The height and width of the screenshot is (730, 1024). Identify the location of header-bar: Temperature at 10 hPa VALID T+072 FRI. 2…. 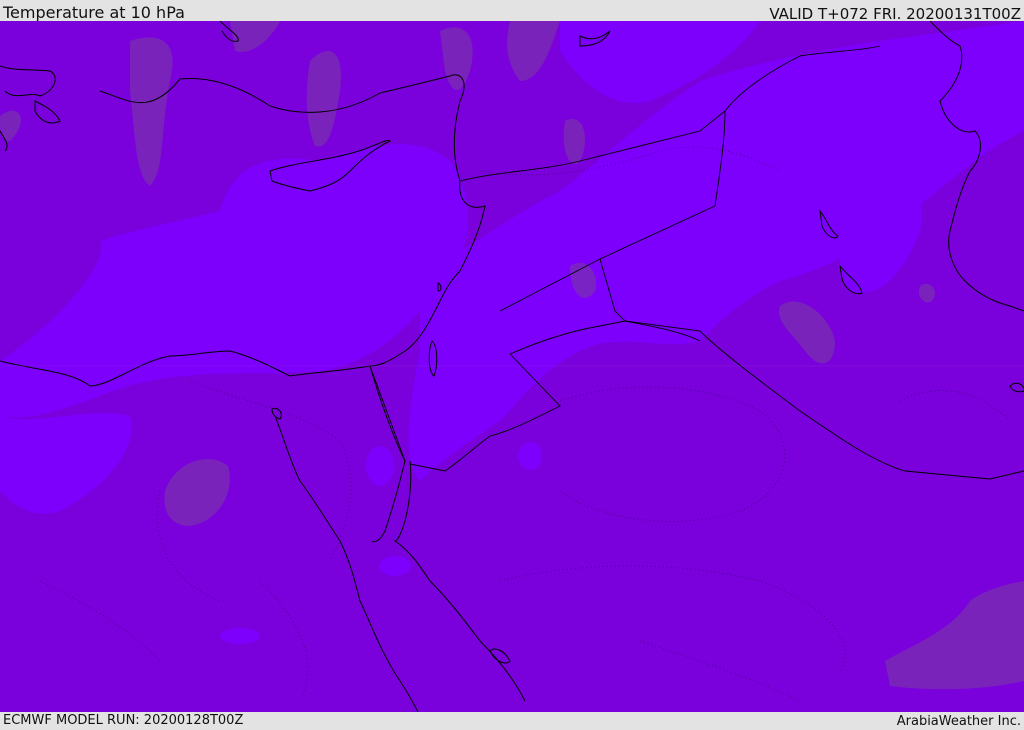
(512, 11).